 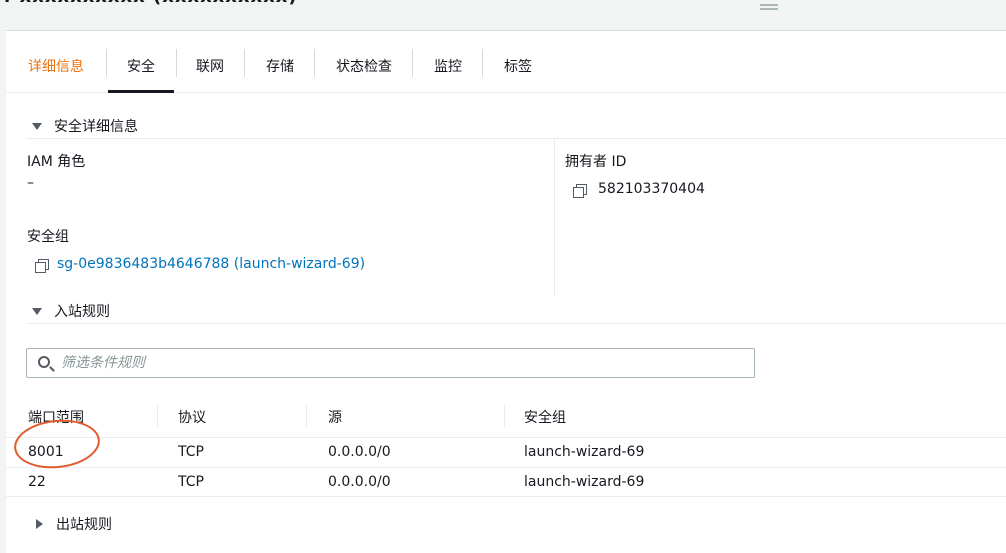 What do you see at coordinates (56, 162) in the screenshot?
I see `iam-role-label: IAM 角色` at bounding box center [56, 162].